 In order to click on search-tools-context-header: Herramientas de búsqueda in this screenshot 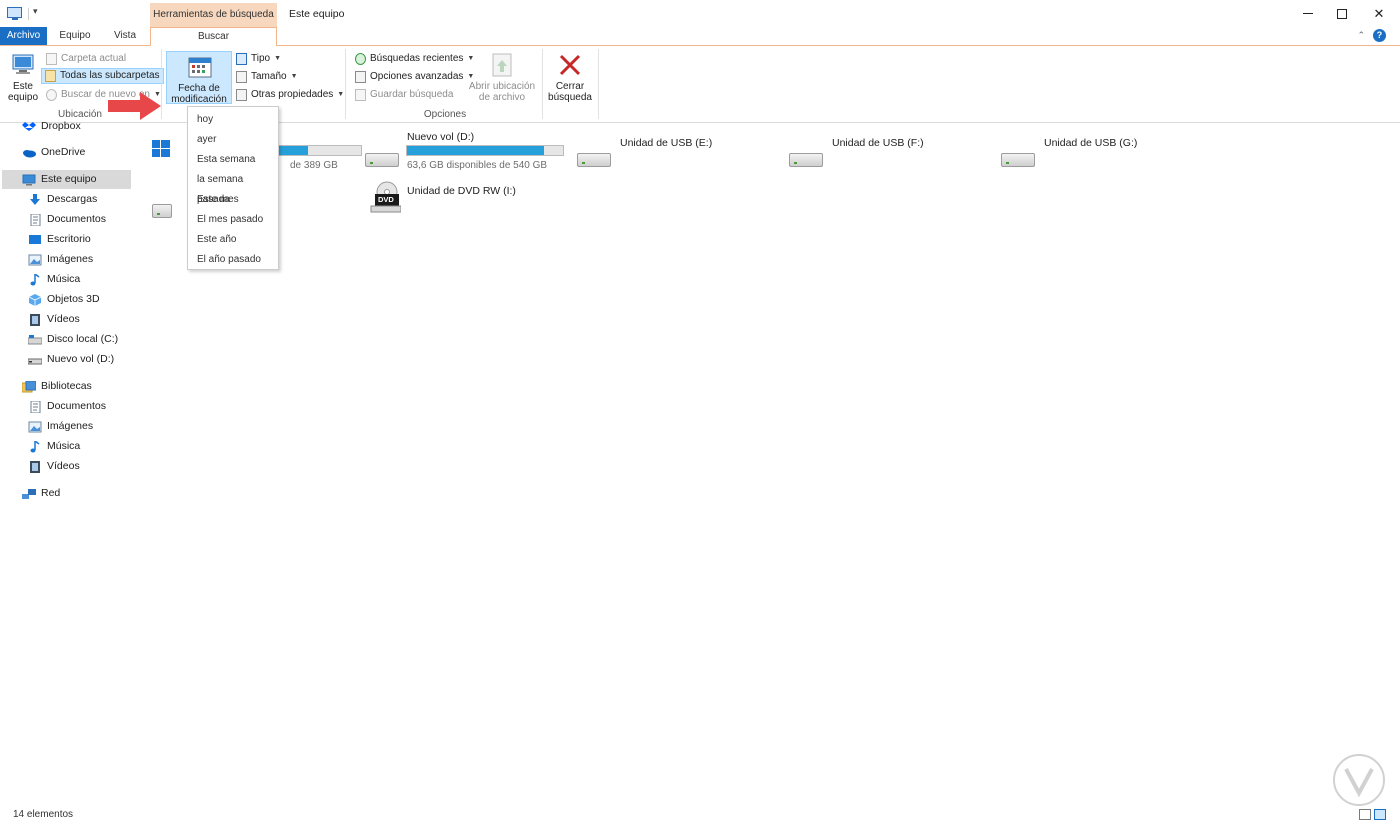, I will do `click(213, 15)`.